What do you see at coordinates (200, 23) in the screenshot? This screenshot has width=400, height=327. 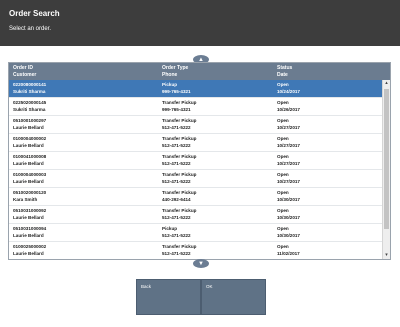 I see `title-bar: Order Search Select an order.` at bounding box center [200, 23].